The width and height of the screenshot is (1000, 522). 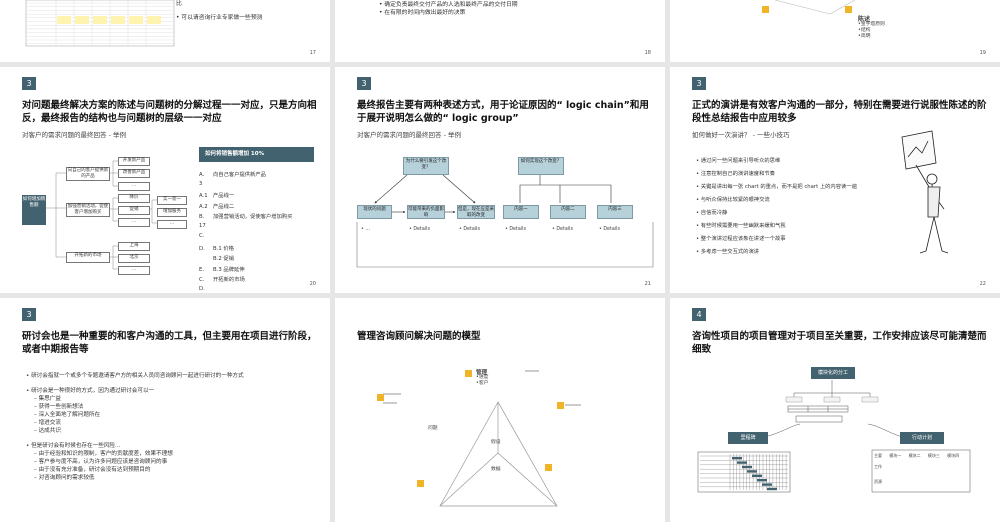 What do you see at coordinates (135, 376) in the screenshot?
I see `workshop-item: • 研讨会指就一个或多个专题邀请客户方的相关人员同咨询顾问一起进行研讨的一种方式` at bounding box center [135, 376].